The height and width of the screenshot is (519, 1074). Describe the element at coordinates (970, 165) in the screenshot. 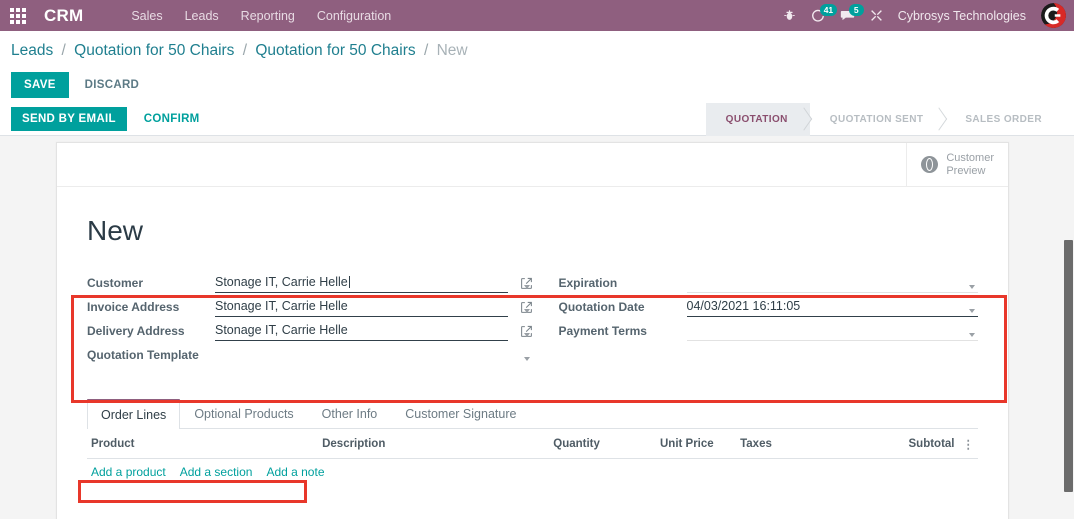

I see `customer-preview-label: Customer Preview` at that location.